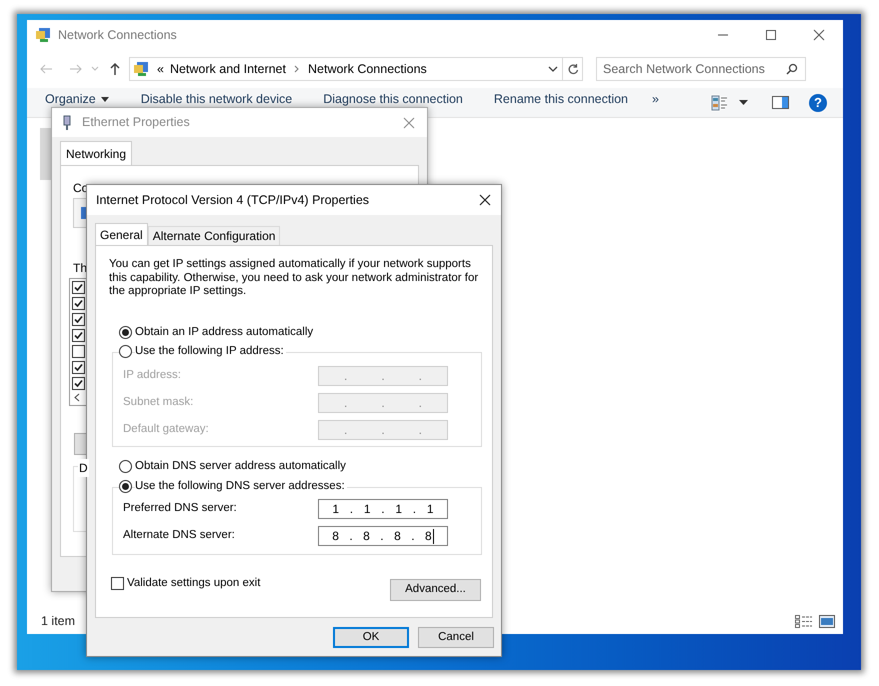 This screenshot has height=686, width=879. Describe the element at coordinates (83, 468) in the screenshot. I see `label-text: D` at that location.